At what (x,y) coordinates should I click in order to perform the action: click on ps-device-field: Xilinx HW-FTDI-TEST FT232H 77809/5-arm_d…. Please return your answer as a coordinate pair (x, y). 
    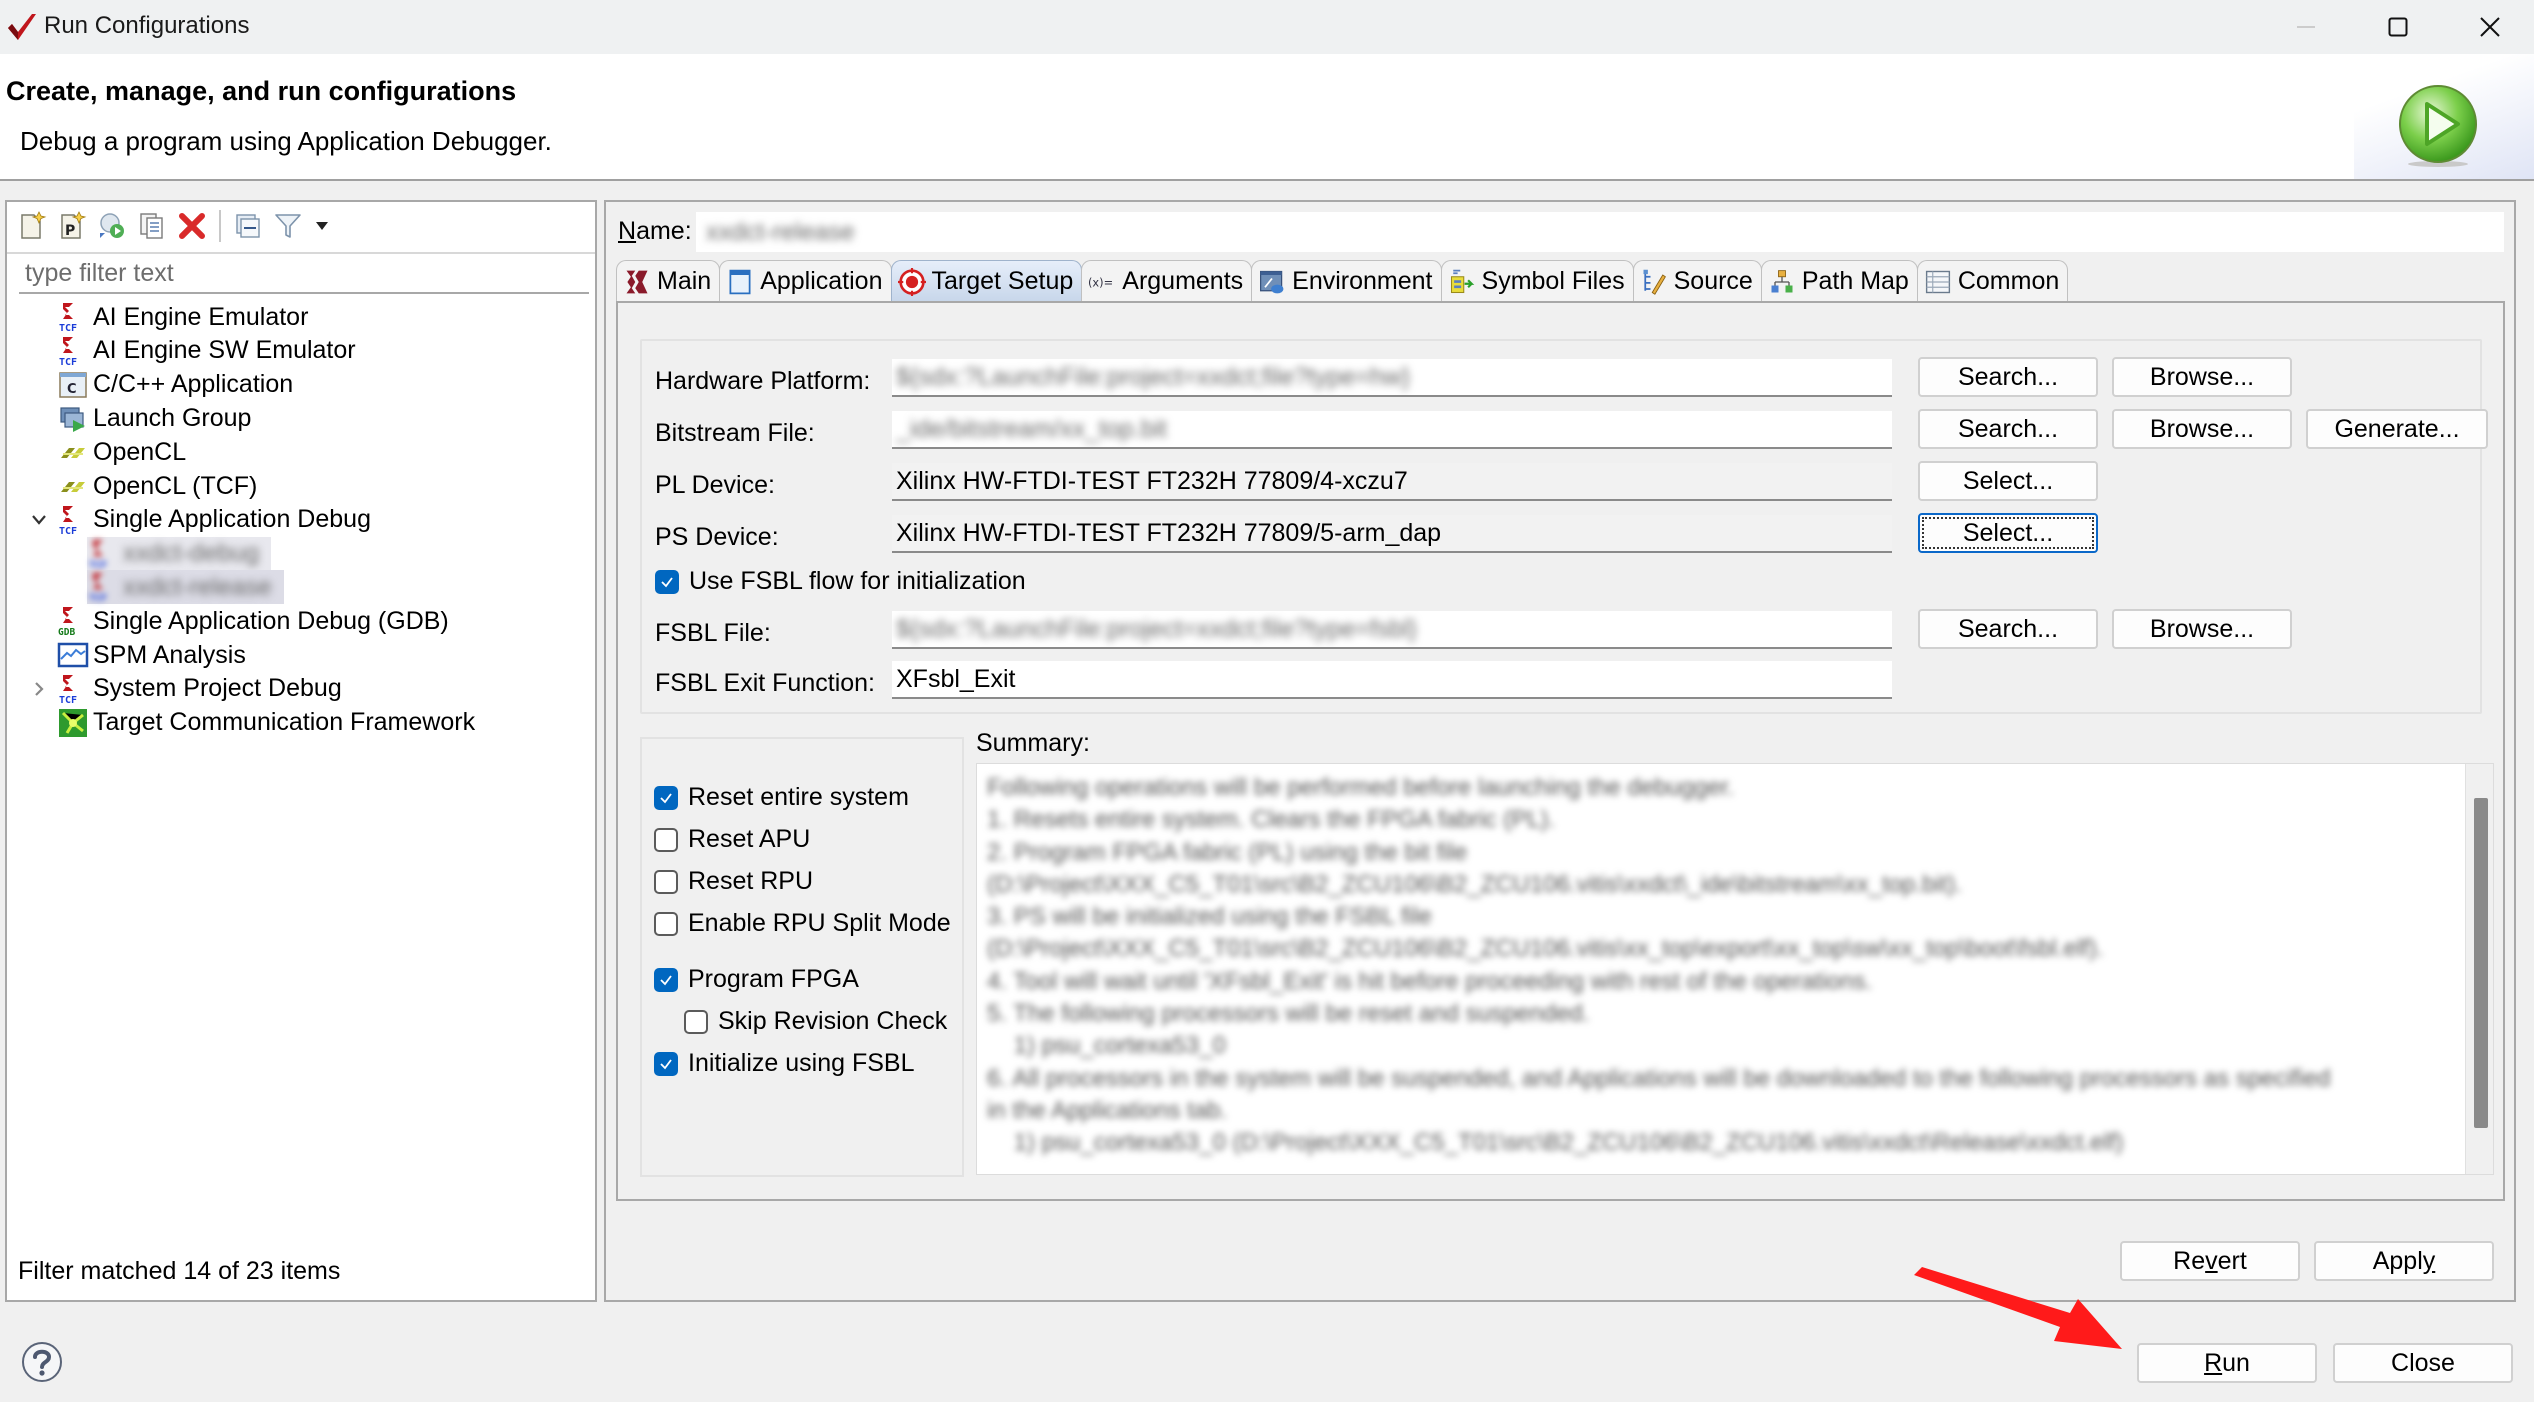
    Looking at the image, I should click on (1392, 534).